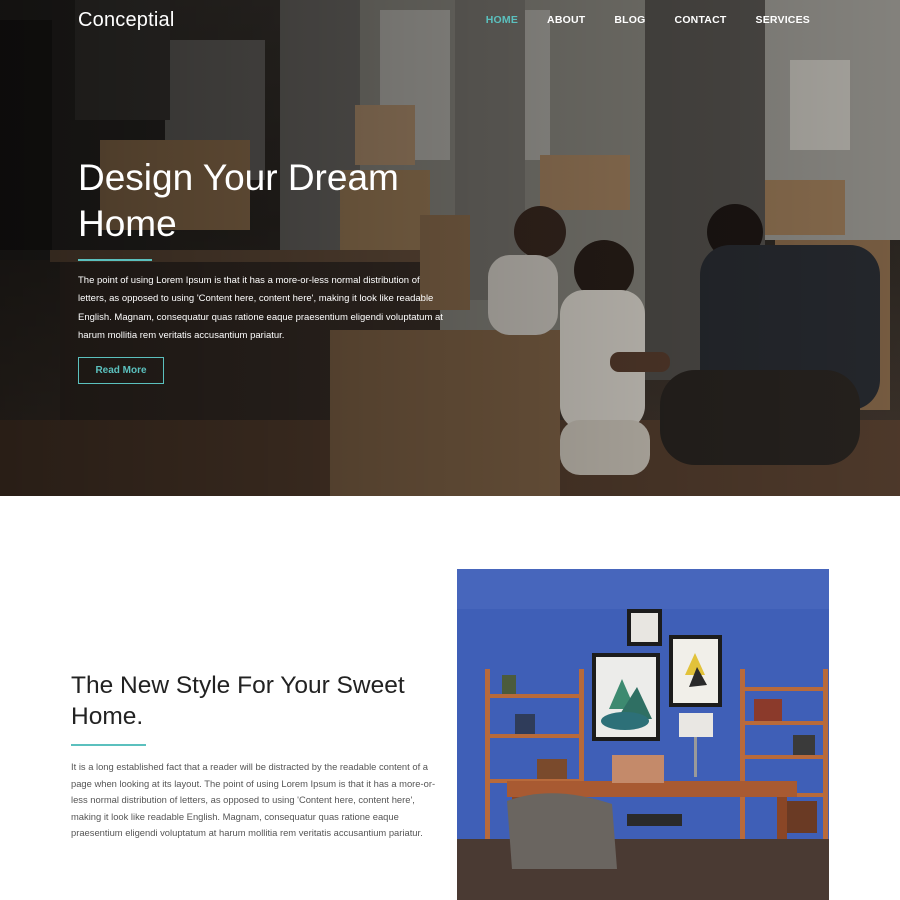 The width and height of the screenshot is (900, 900). I want to click on hero-title: Design Your Dream Home, so click(268, 201).